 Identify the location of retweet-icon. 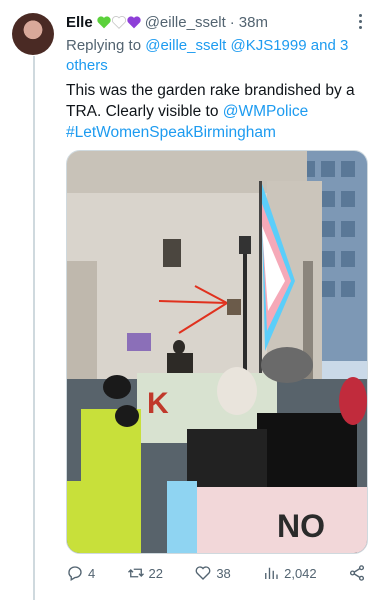
(135, 573).